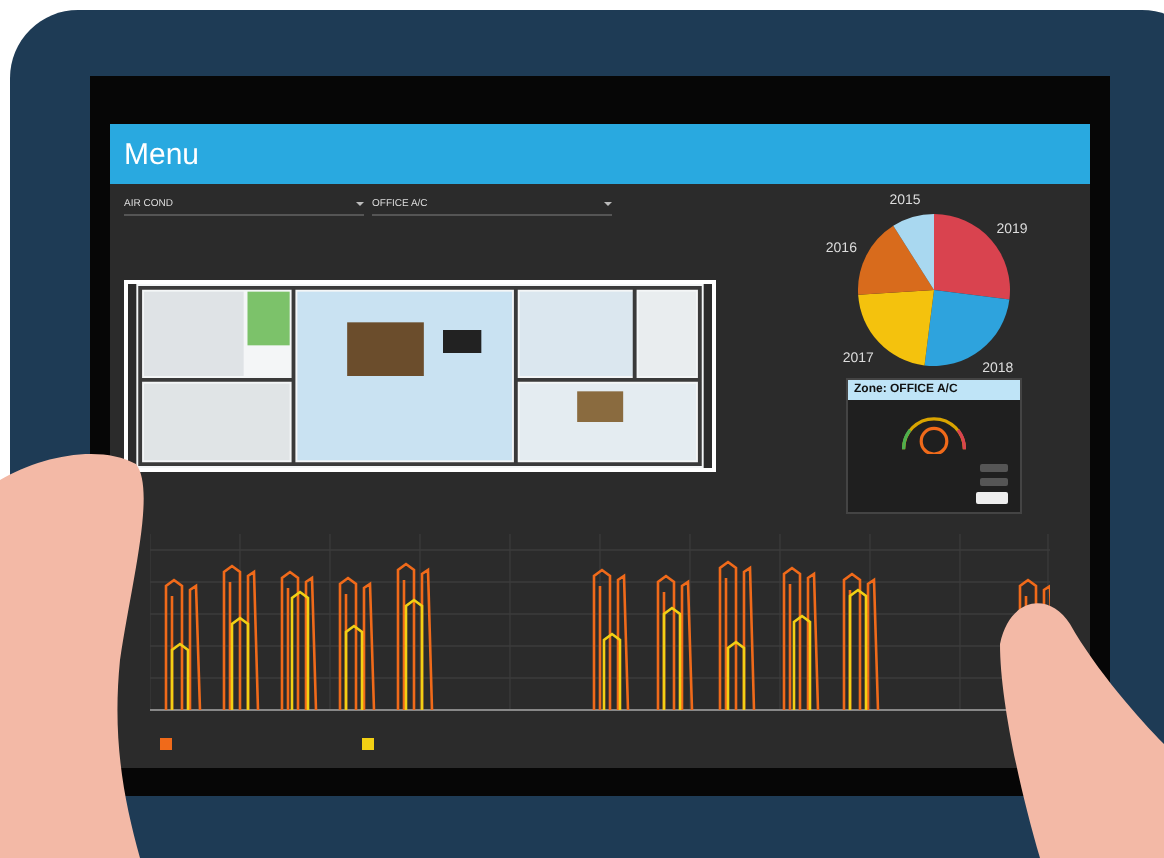  What do you see at coordinates (162, 154) in the screenshot?
I see `header-title: Menu` at bounding box center [162, 154].